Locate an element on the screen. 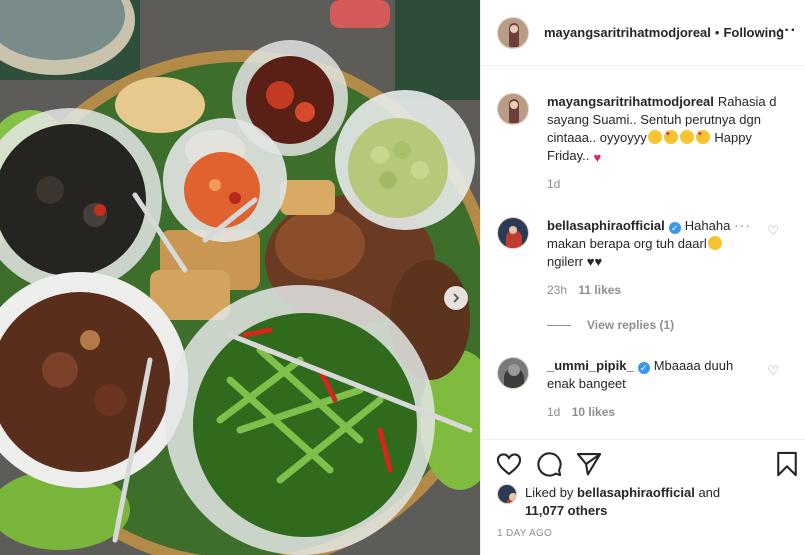  view-replies-button: View replies (1) is located at coordinates (610, 325).